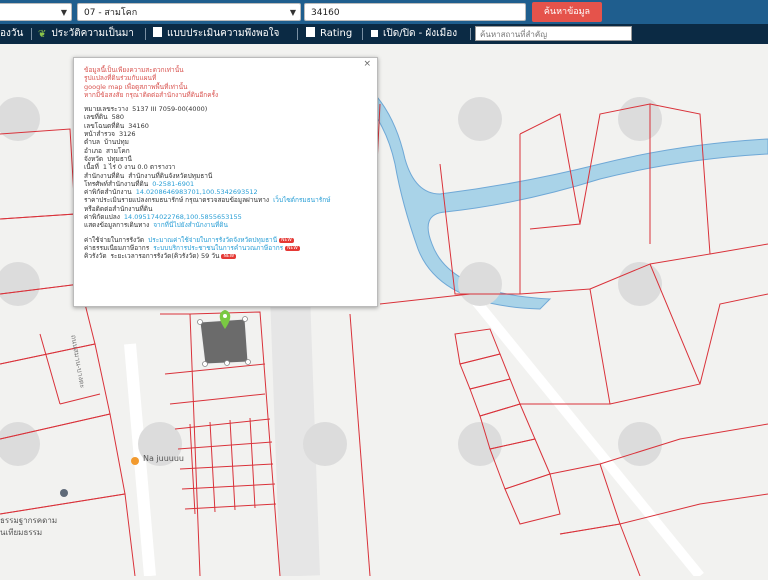 The image size is (768, 580). Describe the element at coordinates (108, 192) in the screenshot. I see `info-label: ค่าพิกัดสำนักงาน` at that location.